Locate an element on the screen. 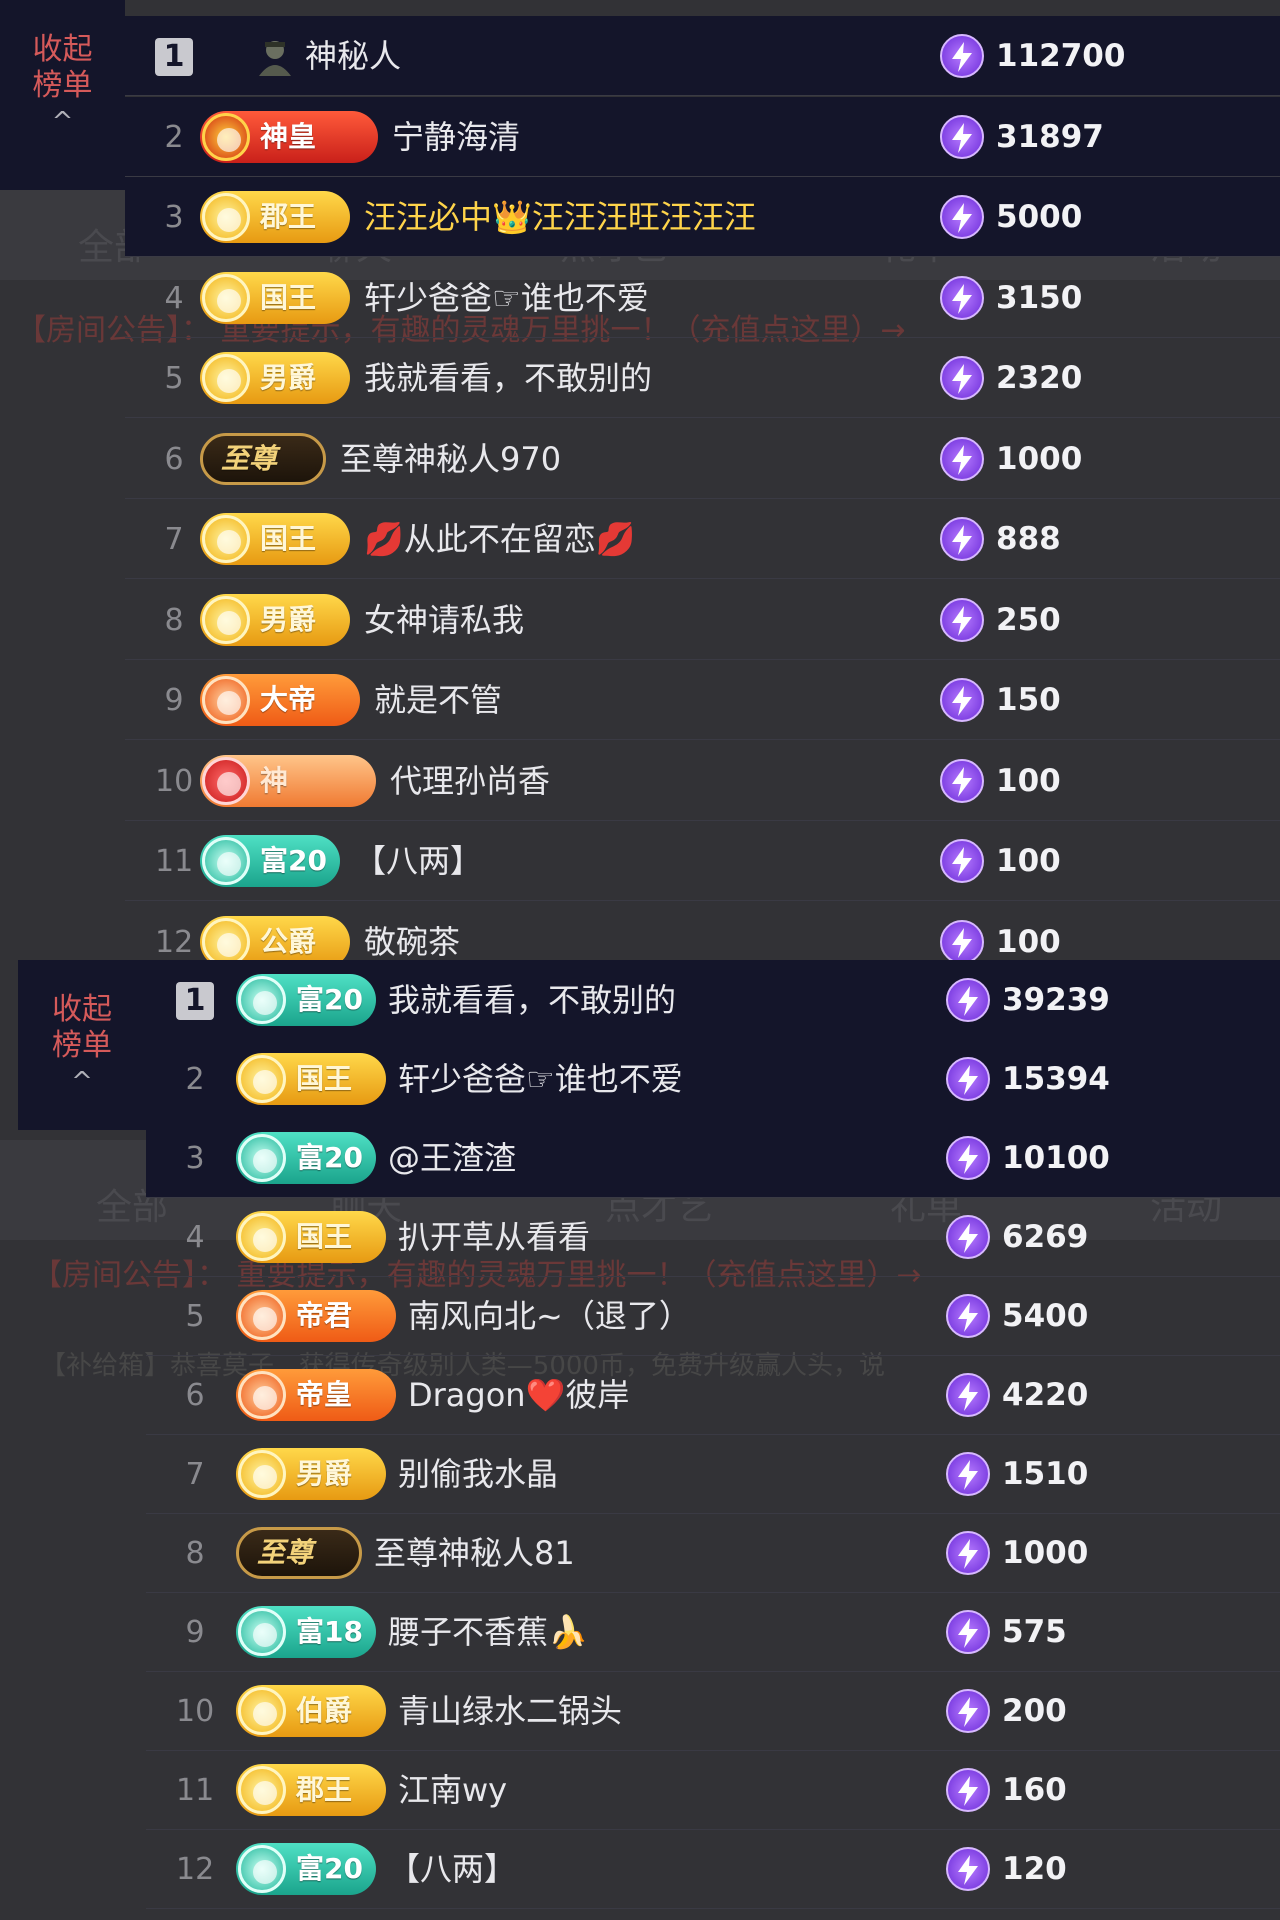 The width and height of the screenshot is (1280, 1920). leaderboard-row: 8 至尊 至尊神秘人81 1000 is located at coordinates (713, 1553).